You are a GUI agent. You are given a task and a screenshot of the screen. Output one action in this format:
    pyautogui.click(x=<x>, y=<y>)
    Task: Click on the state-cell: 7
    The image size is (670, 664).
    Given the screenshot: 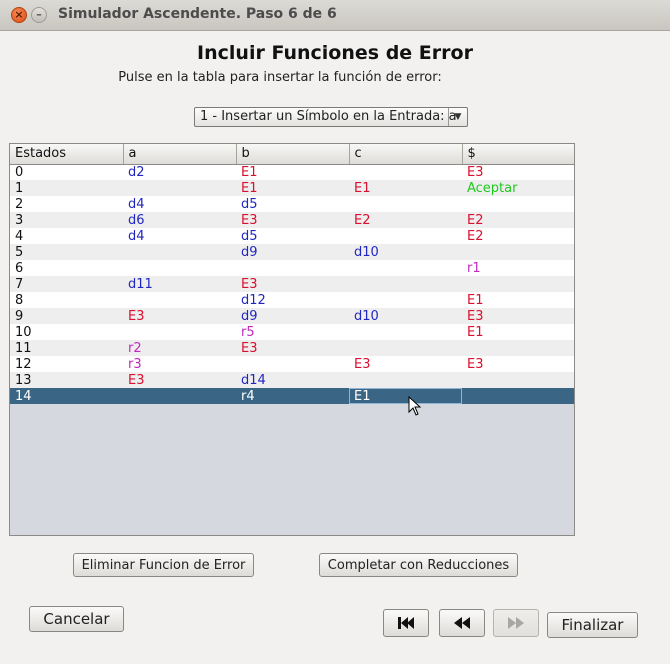 What is the action you would take?
    pyautogui.click(x=66, y=284)
    